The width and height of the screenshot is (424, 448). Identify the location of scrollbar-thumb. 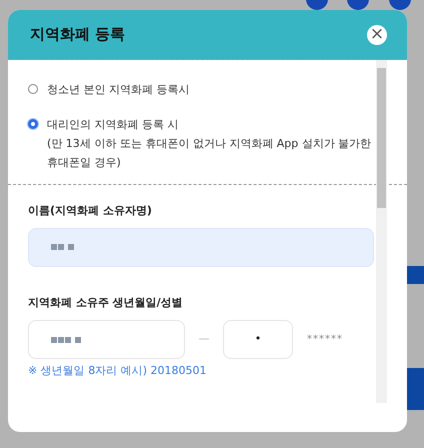
(381, 138).